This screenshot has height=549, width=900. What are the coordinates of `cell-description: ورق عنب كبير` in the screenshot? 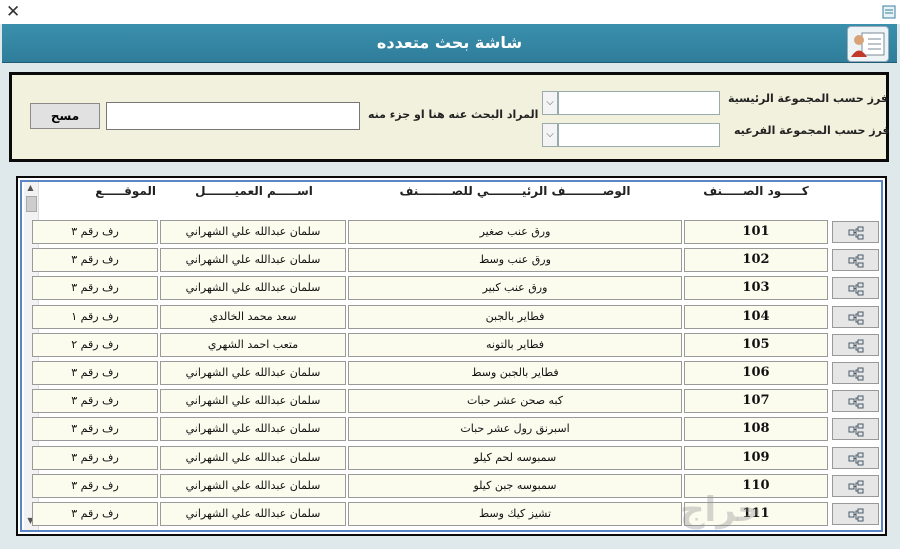 It's located at (515, 288).